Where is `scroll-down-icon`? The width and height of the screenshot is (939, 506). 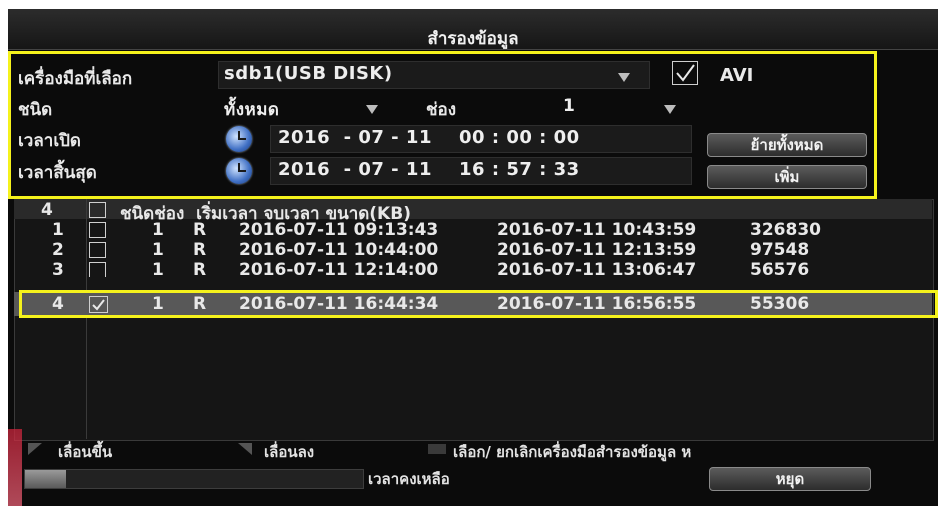 scroll-down-icon is located at coordinates (245, 449).